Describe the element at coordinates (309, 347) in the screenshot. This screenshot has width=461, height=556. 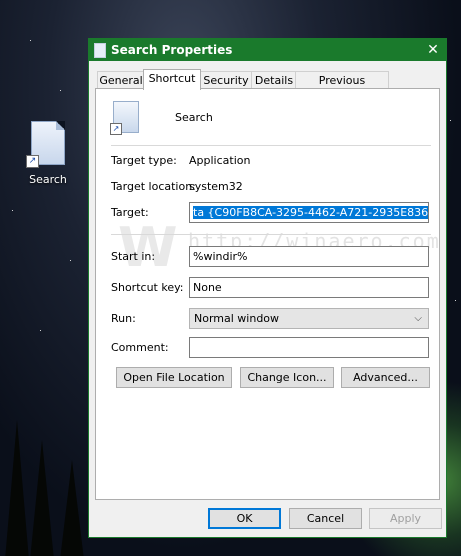
I see `comment-input` at that location.